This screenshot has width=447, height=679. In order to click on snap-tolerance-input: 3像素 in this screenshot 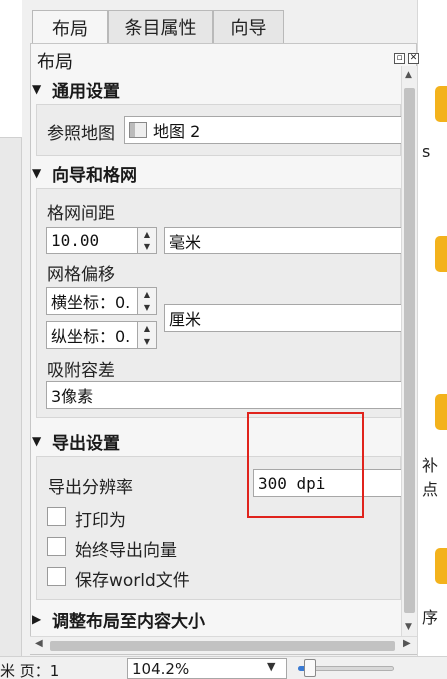, I will do `click(224, 395)`.